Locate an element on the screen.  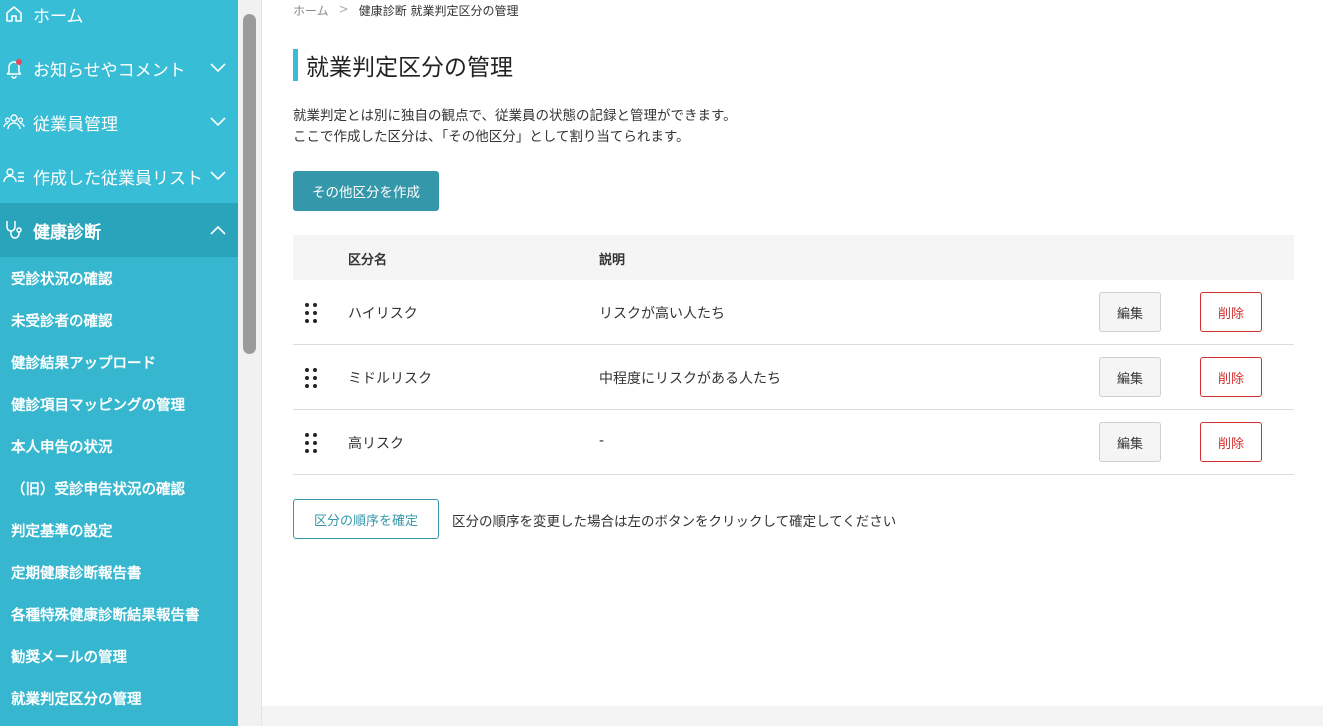
nav-item-employees: 従業員管理 is located at coordinates (119, 122).